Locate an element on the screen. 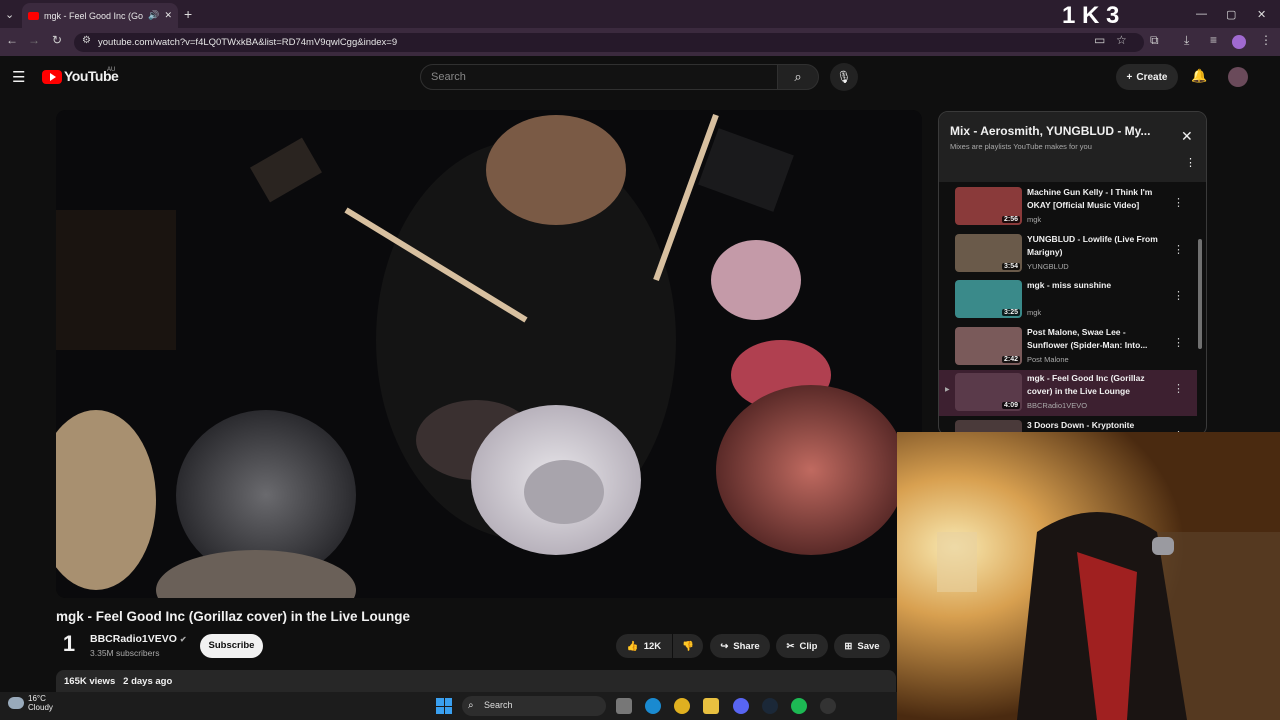 The width and height of the screenshot is (1280, 720). voice-search-button: 🎙 is located at coordinates (844, 77).